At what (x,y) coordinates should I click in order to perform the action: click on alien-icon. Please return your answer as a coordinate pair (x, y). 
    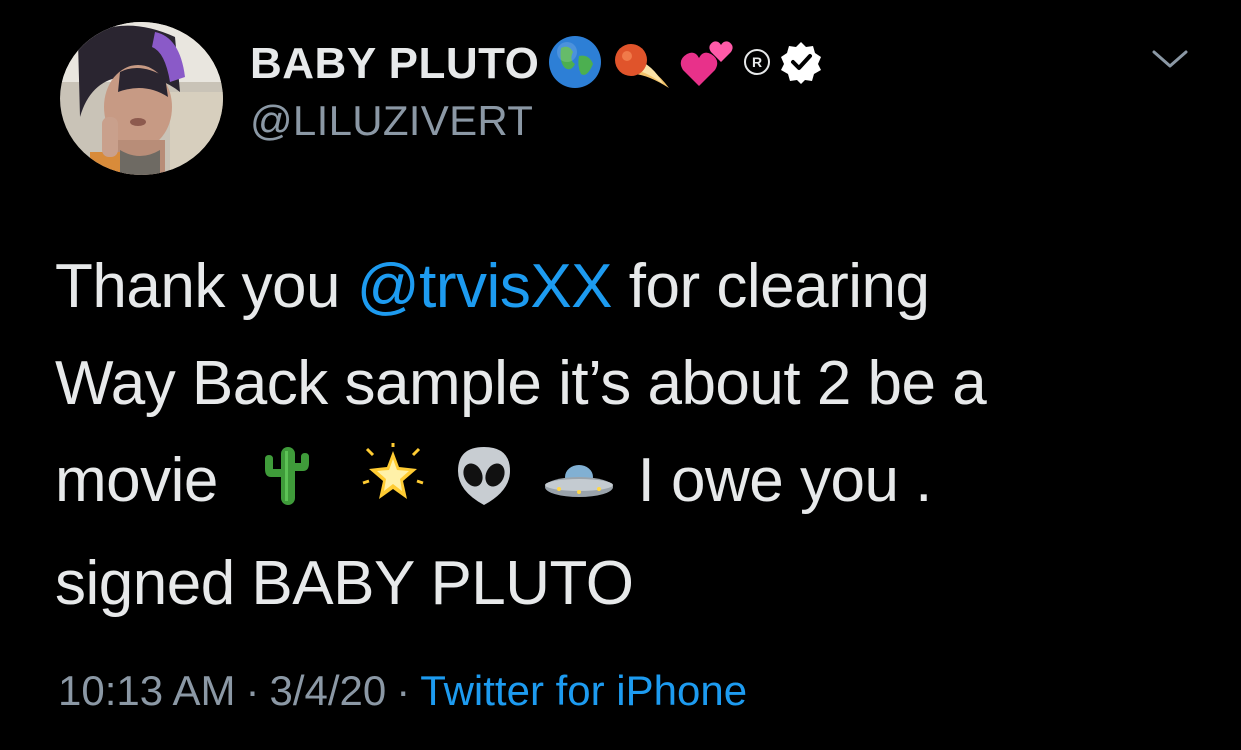
    Looking at the image, I should click on (484, 486).